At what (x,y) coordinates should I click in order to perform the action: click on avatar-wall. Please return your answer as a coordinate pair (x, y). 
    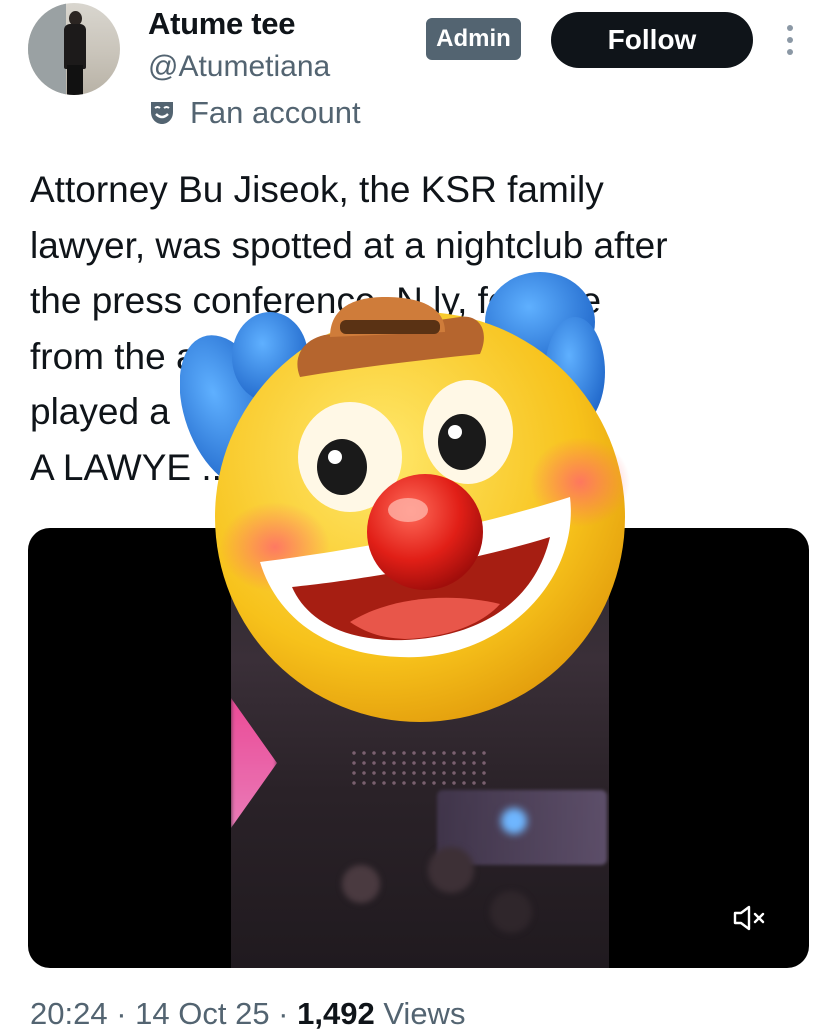
    Looking at the image, I should click on (47, 49).